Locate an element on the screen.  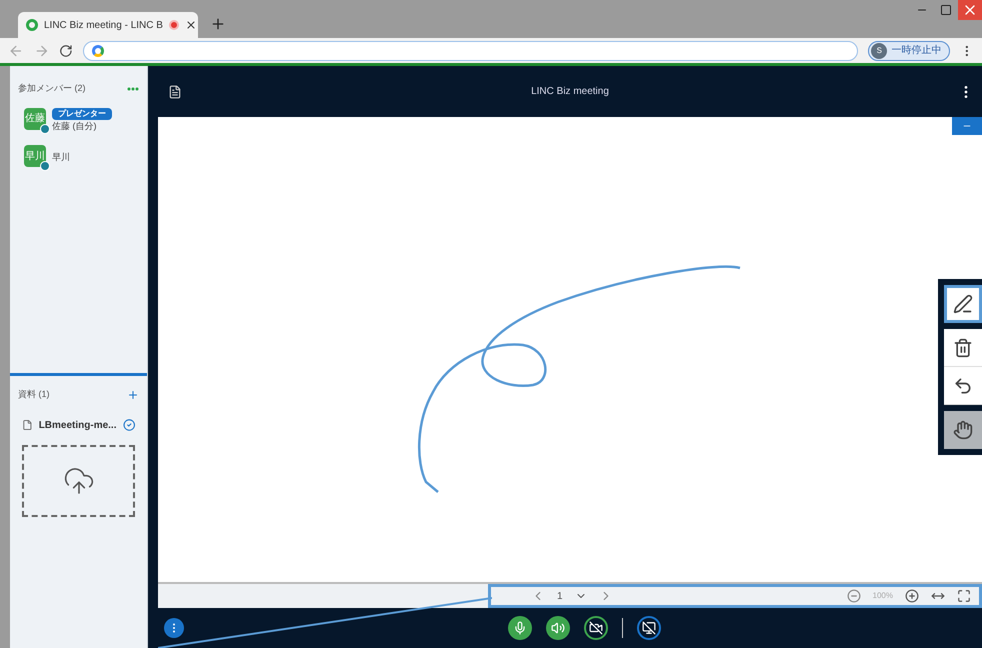
screen-off-icon is located at coordinates (649, 628).